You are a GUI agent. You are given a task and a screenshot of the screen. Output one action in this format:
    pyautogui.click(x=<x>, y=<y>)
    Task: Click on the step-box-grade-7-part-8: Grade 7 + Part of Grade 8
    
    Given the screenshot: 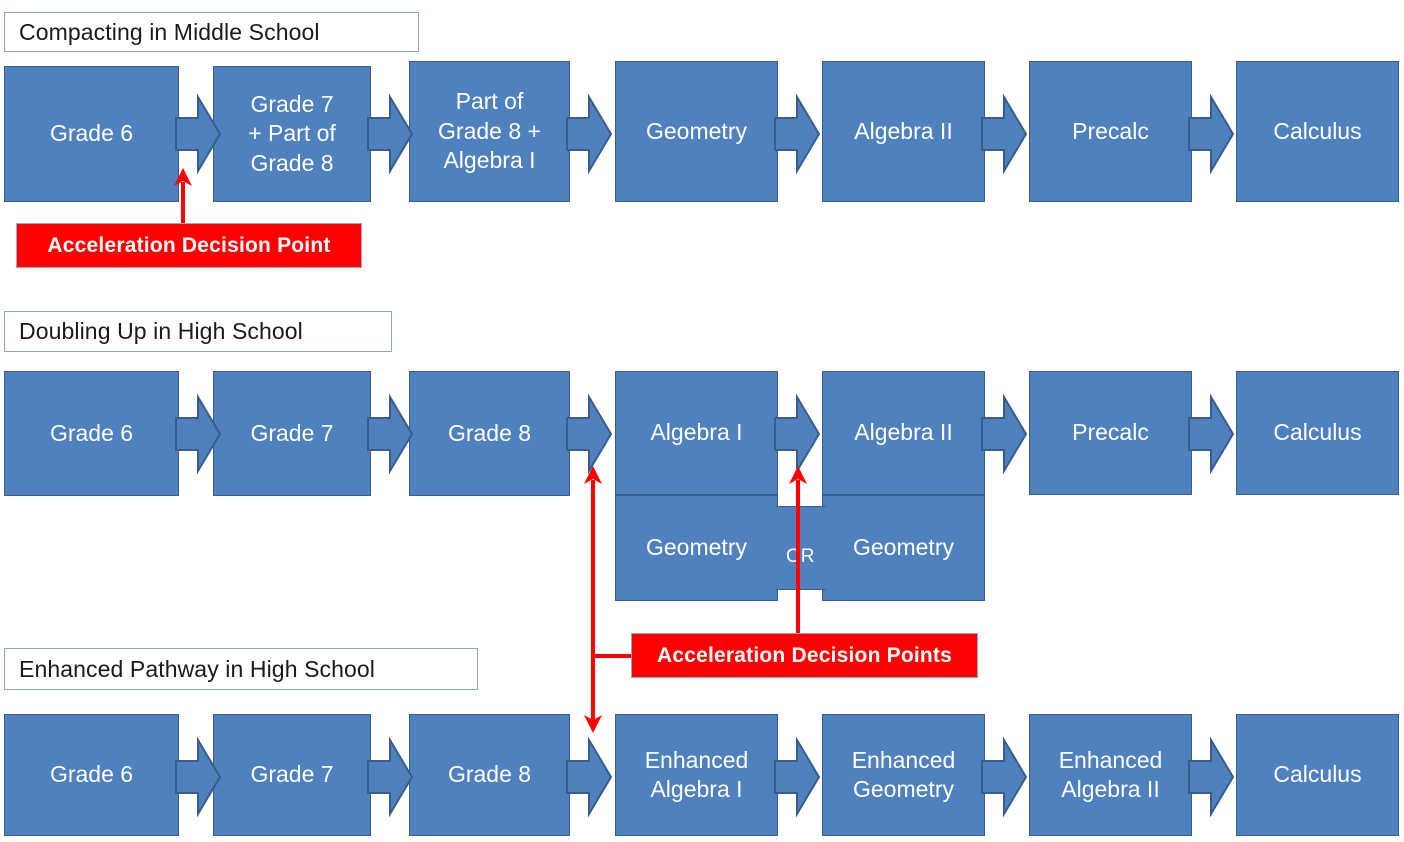 What is the action you would take?
    pyautogui.click(x=292, y=134)
    